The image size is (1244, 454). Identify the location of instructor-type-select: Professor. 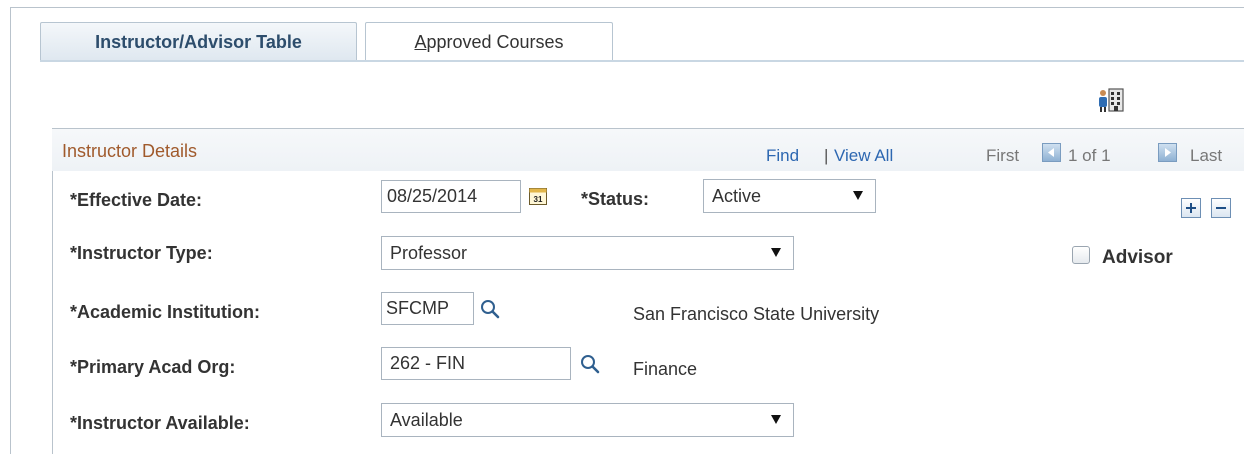
(587, 253).